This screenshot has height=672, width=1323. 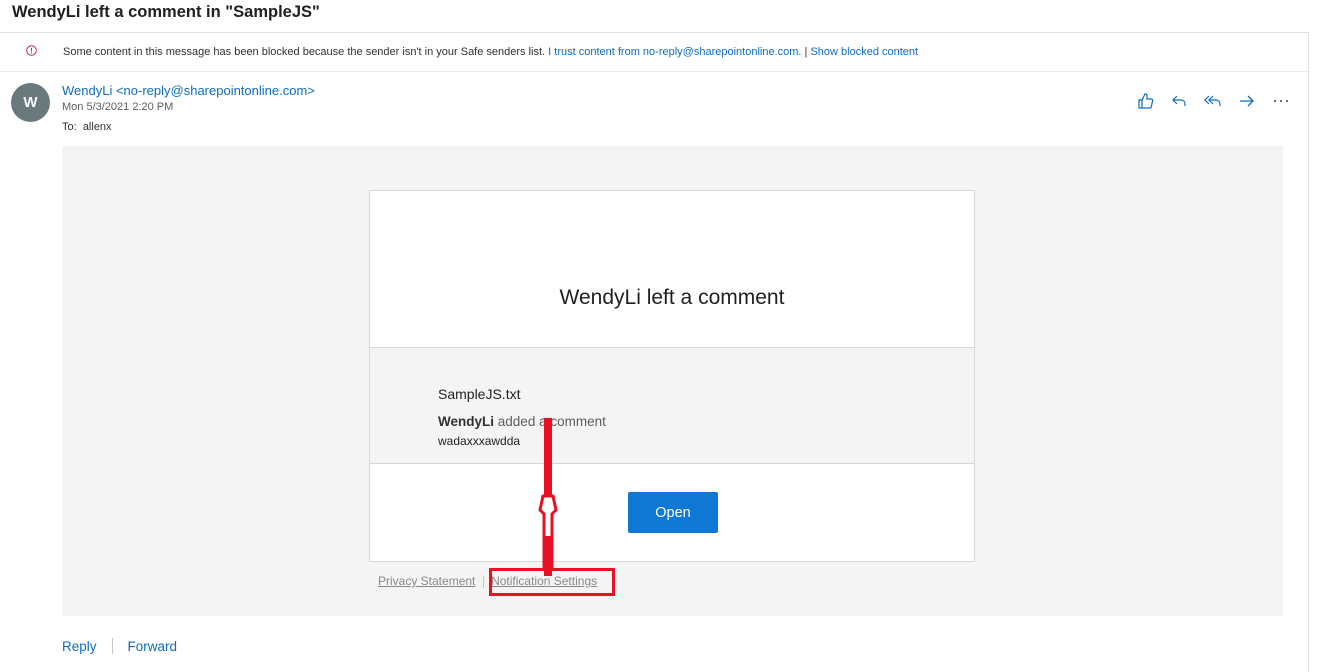 I want to click on commenter-name: WendyLi, so click(x=466, y=421).